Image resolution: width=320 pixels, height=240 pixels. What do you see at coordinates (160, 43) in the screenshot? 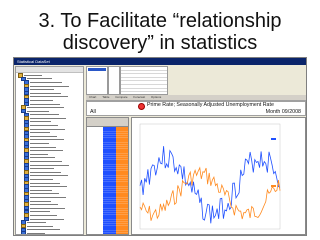
I see `slide-title-line-2: discovery” in statistics` at bounding box center [160, 43].